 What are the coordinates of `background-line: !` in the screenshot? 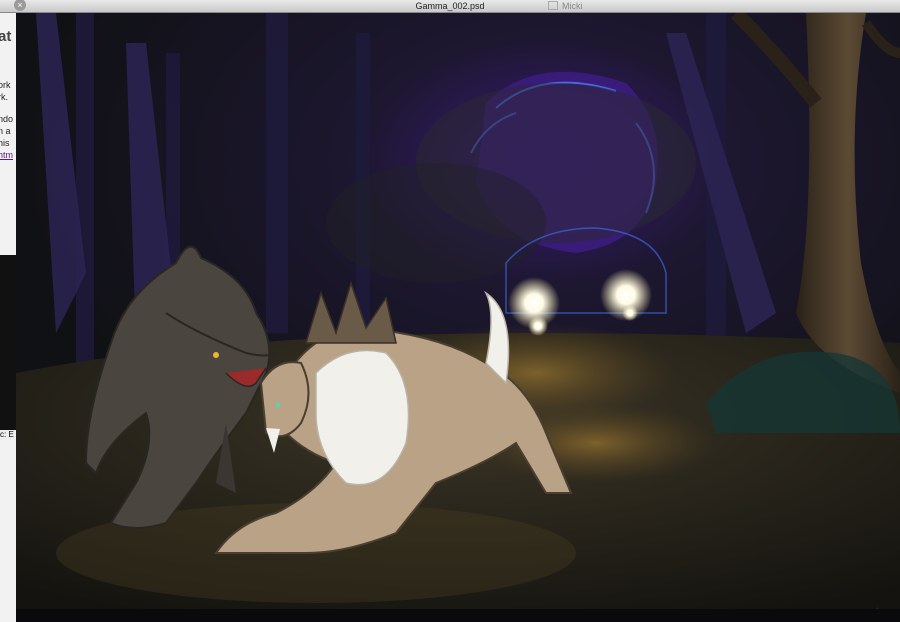 It's located at (0, 63).